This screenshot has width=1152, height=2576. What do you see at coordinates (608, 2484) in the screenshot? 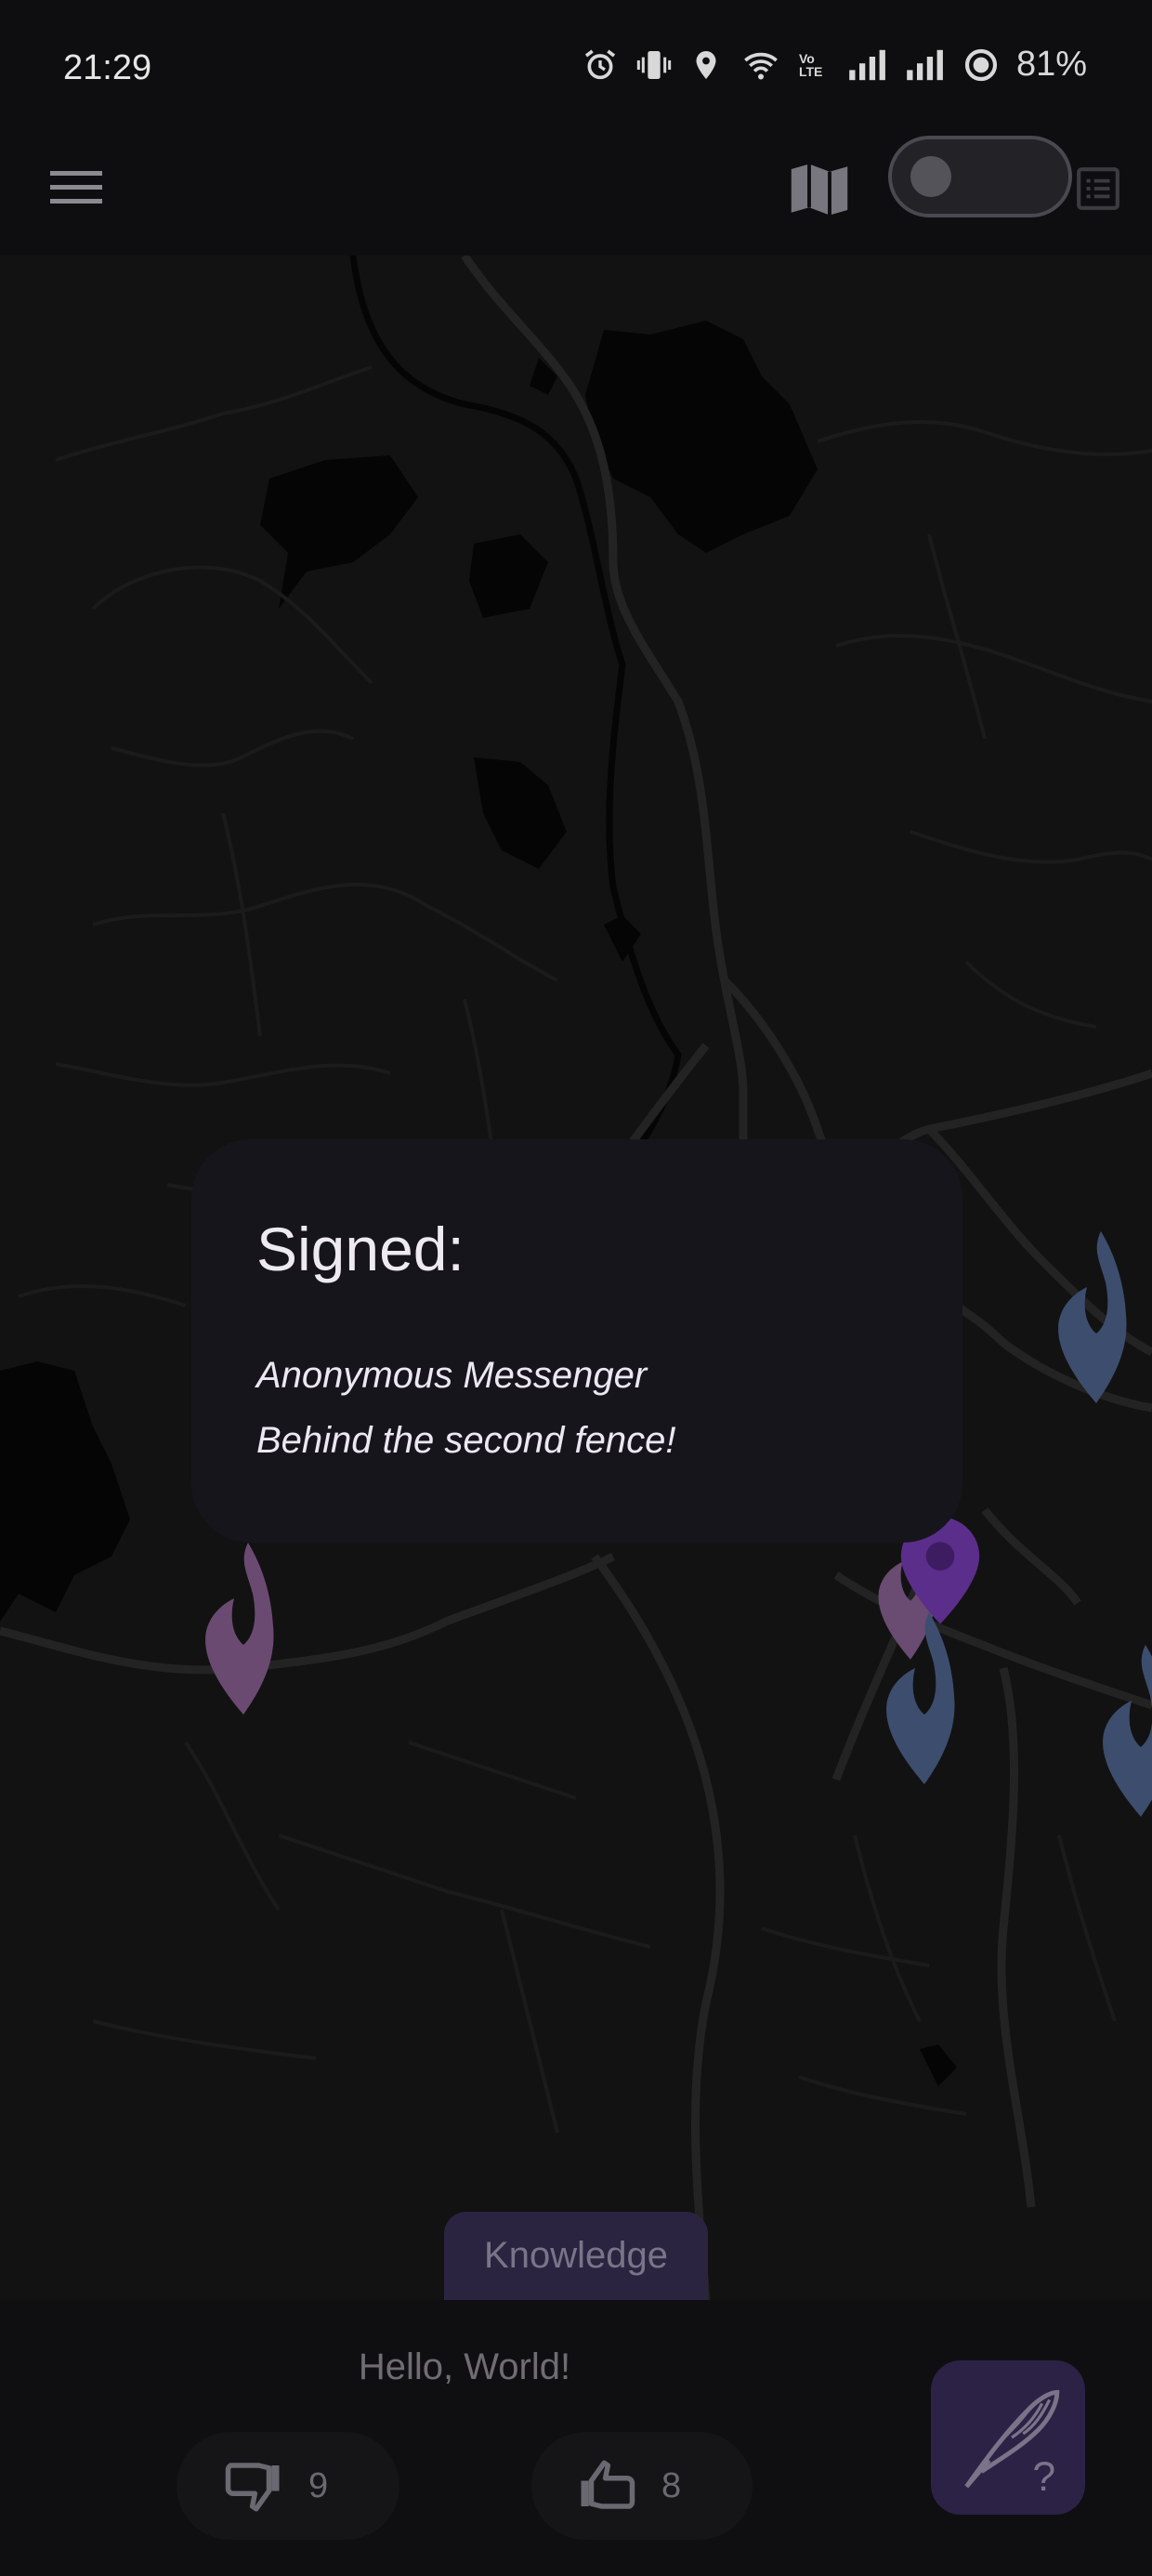
I see `thumbs-up-icon` at bounding box center [608, 2484].